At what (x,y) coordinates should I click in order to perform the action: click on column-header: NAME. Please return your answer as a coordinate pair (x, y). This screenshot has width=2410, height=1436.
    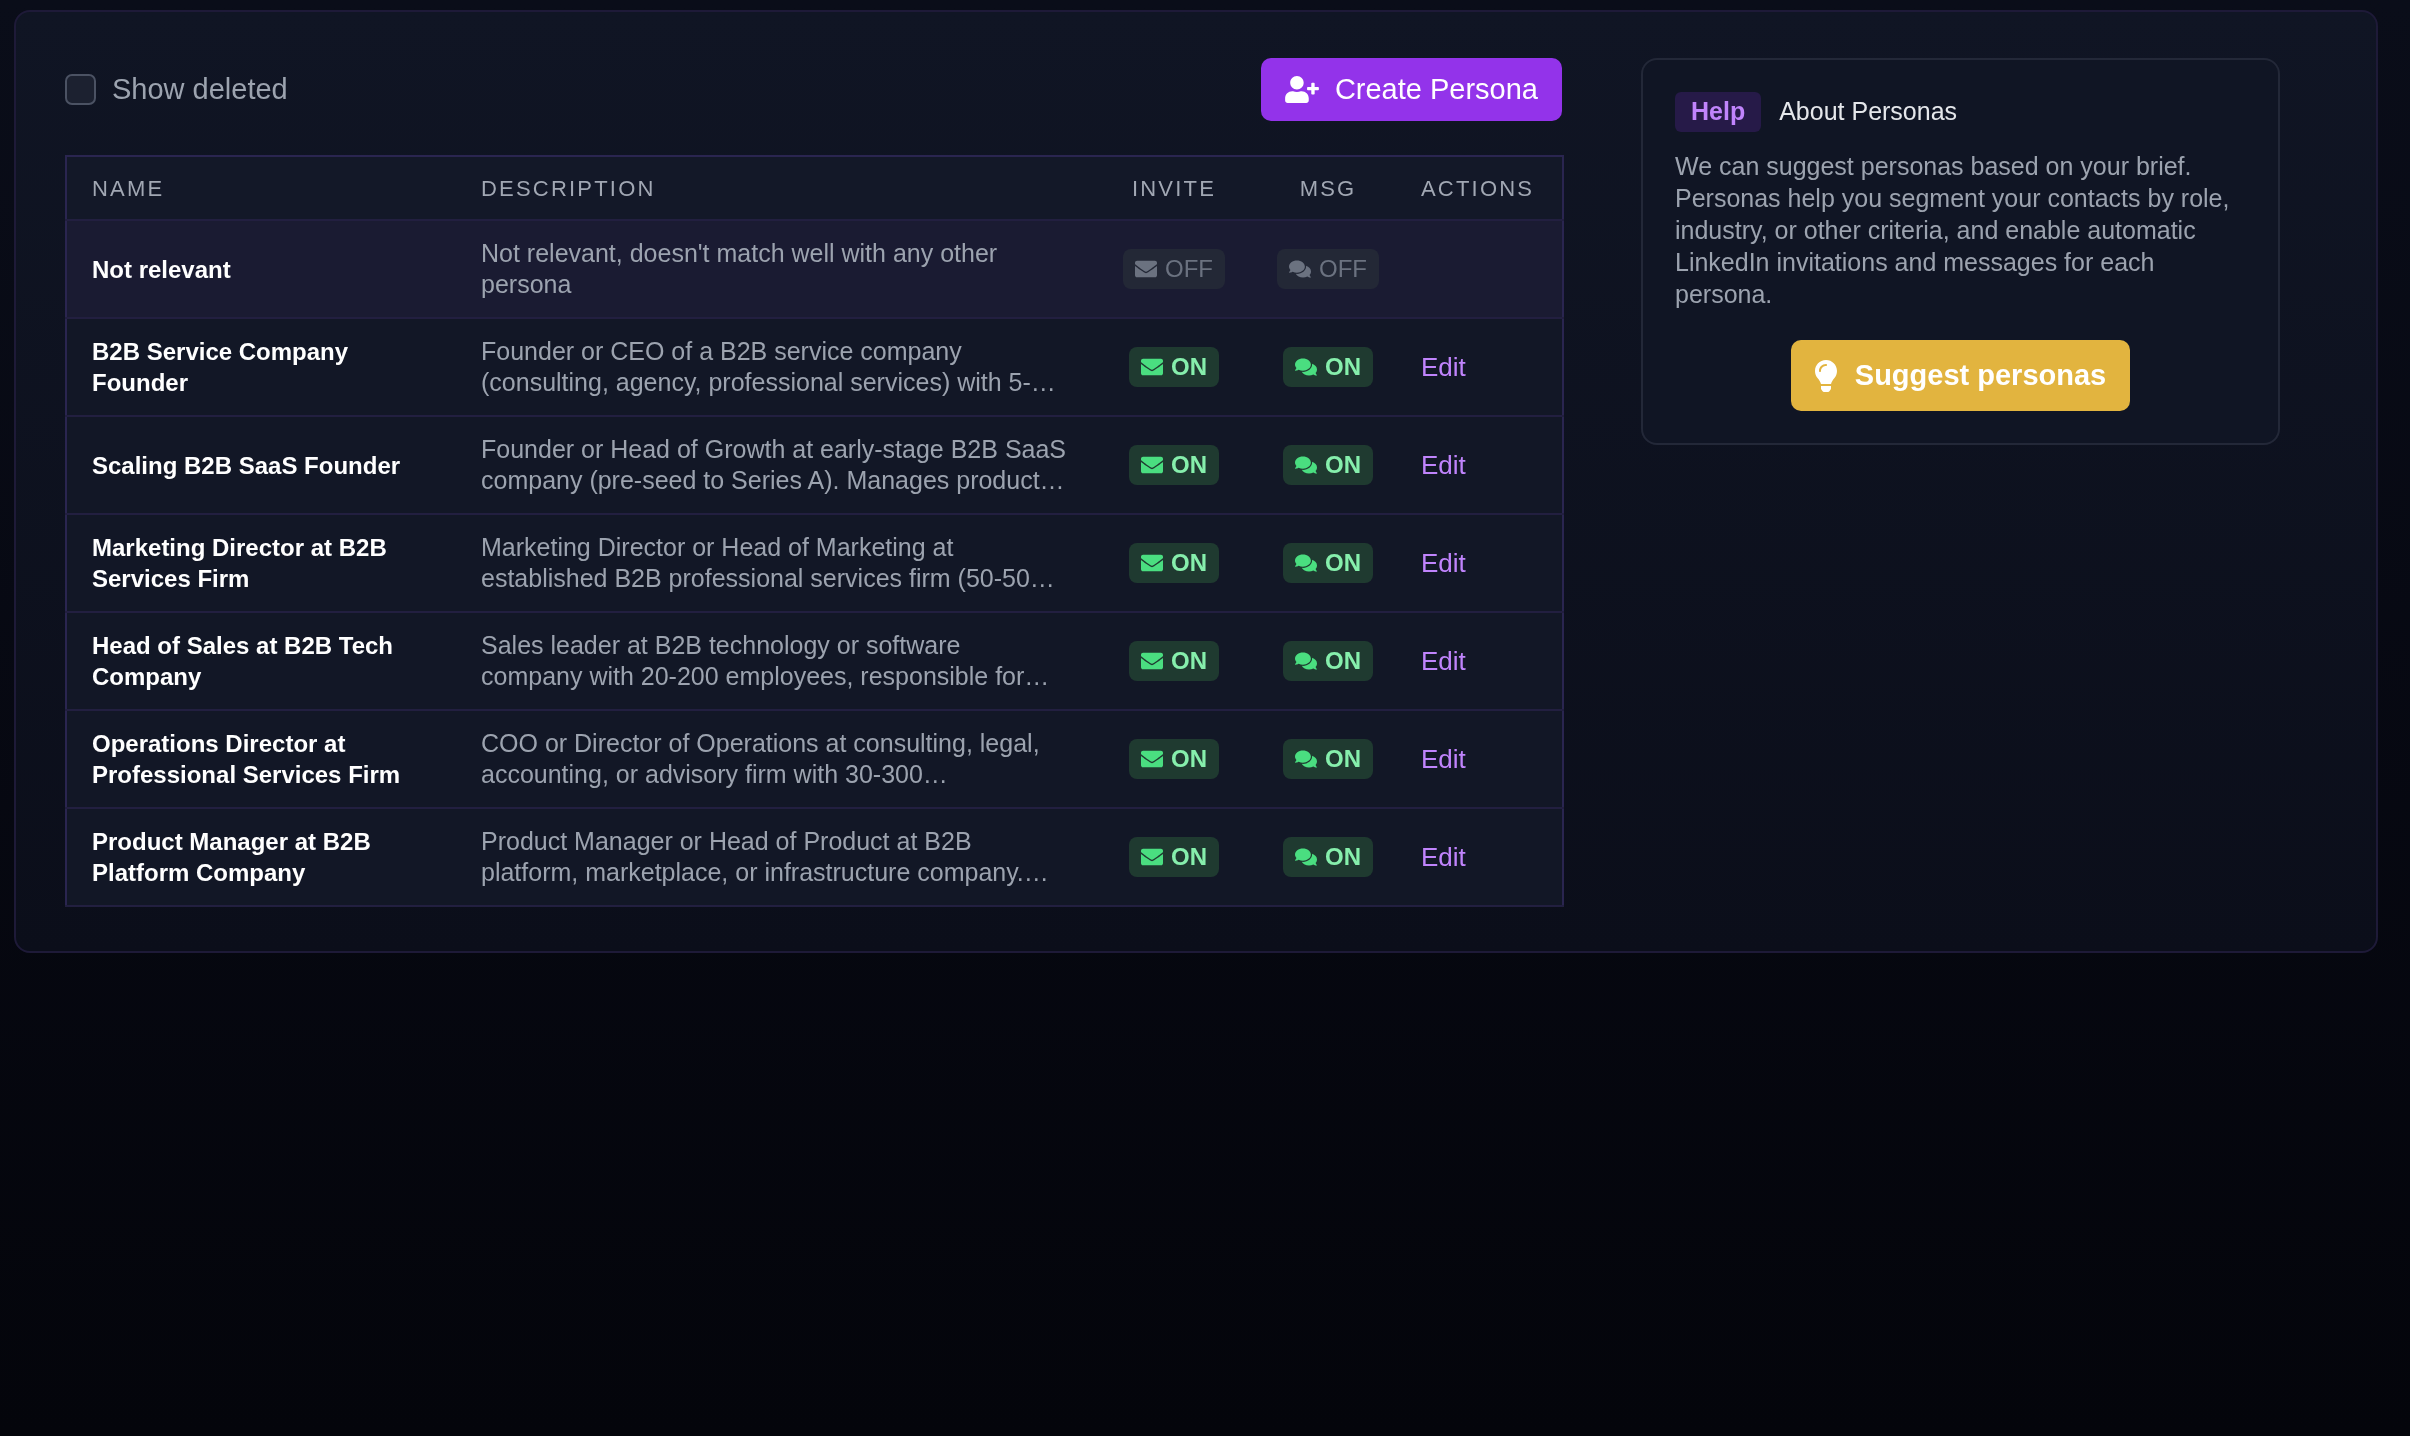
    Looking at the image, I should click on (128, 188).